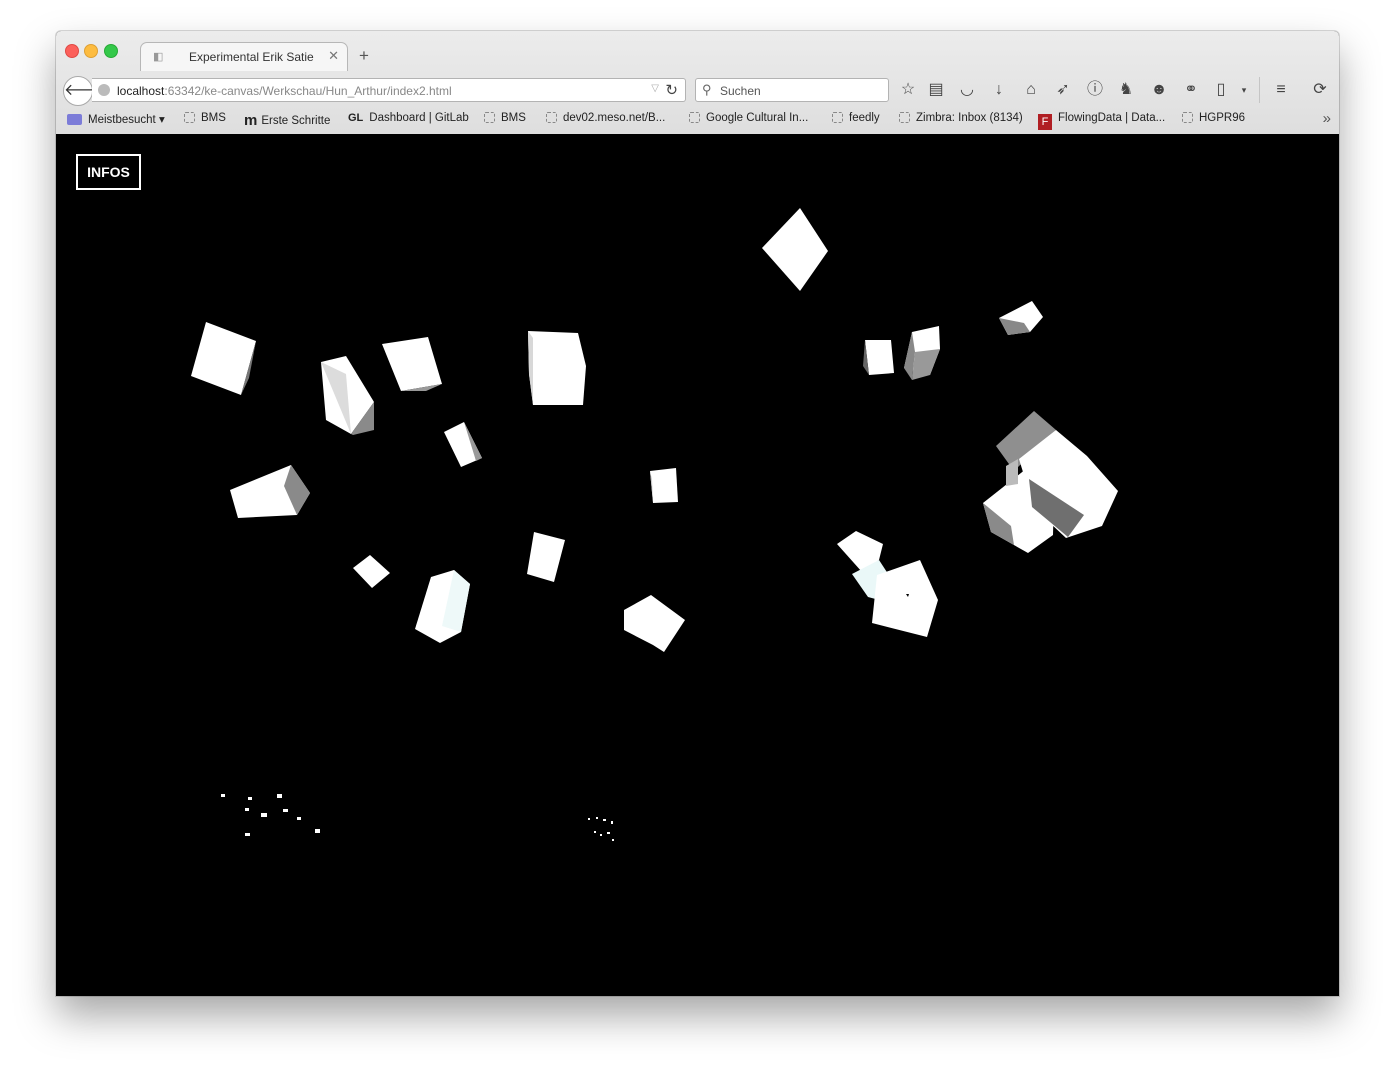  What do you see at coordinates (287, 120) in the screenshot?
I see `bookmark-erste-schritte: m Erste Schritte` at bounding box center [287, 120].